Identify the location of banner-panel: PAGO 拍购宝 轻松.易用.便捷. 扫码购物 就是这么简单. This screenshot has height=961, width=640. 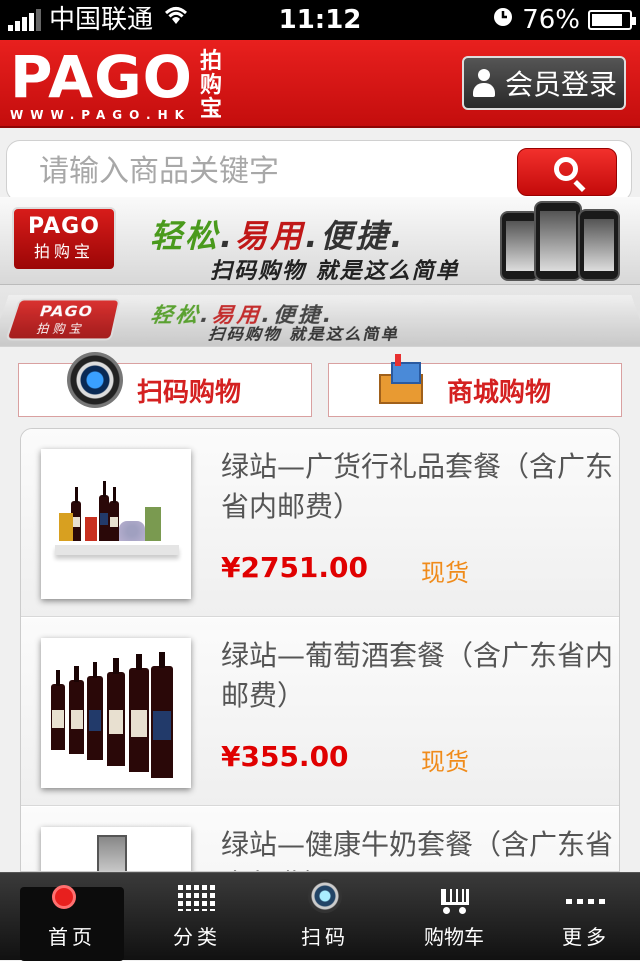
(320, 241).